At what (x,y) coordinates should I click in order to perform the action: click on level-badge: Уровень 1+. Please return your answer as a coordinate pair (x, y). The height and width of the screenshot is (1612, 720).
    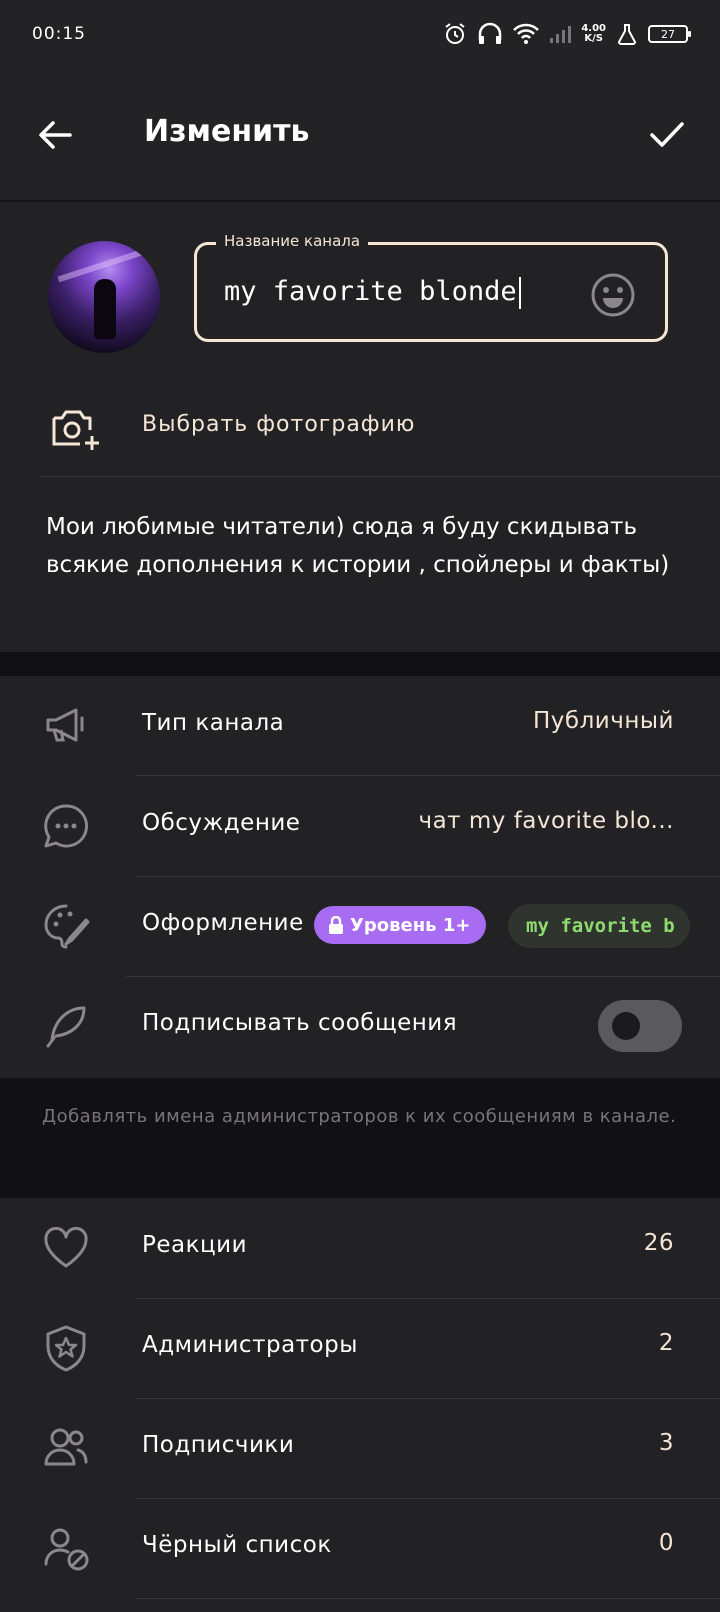
    Looking at the image, I should click on (400, 925).